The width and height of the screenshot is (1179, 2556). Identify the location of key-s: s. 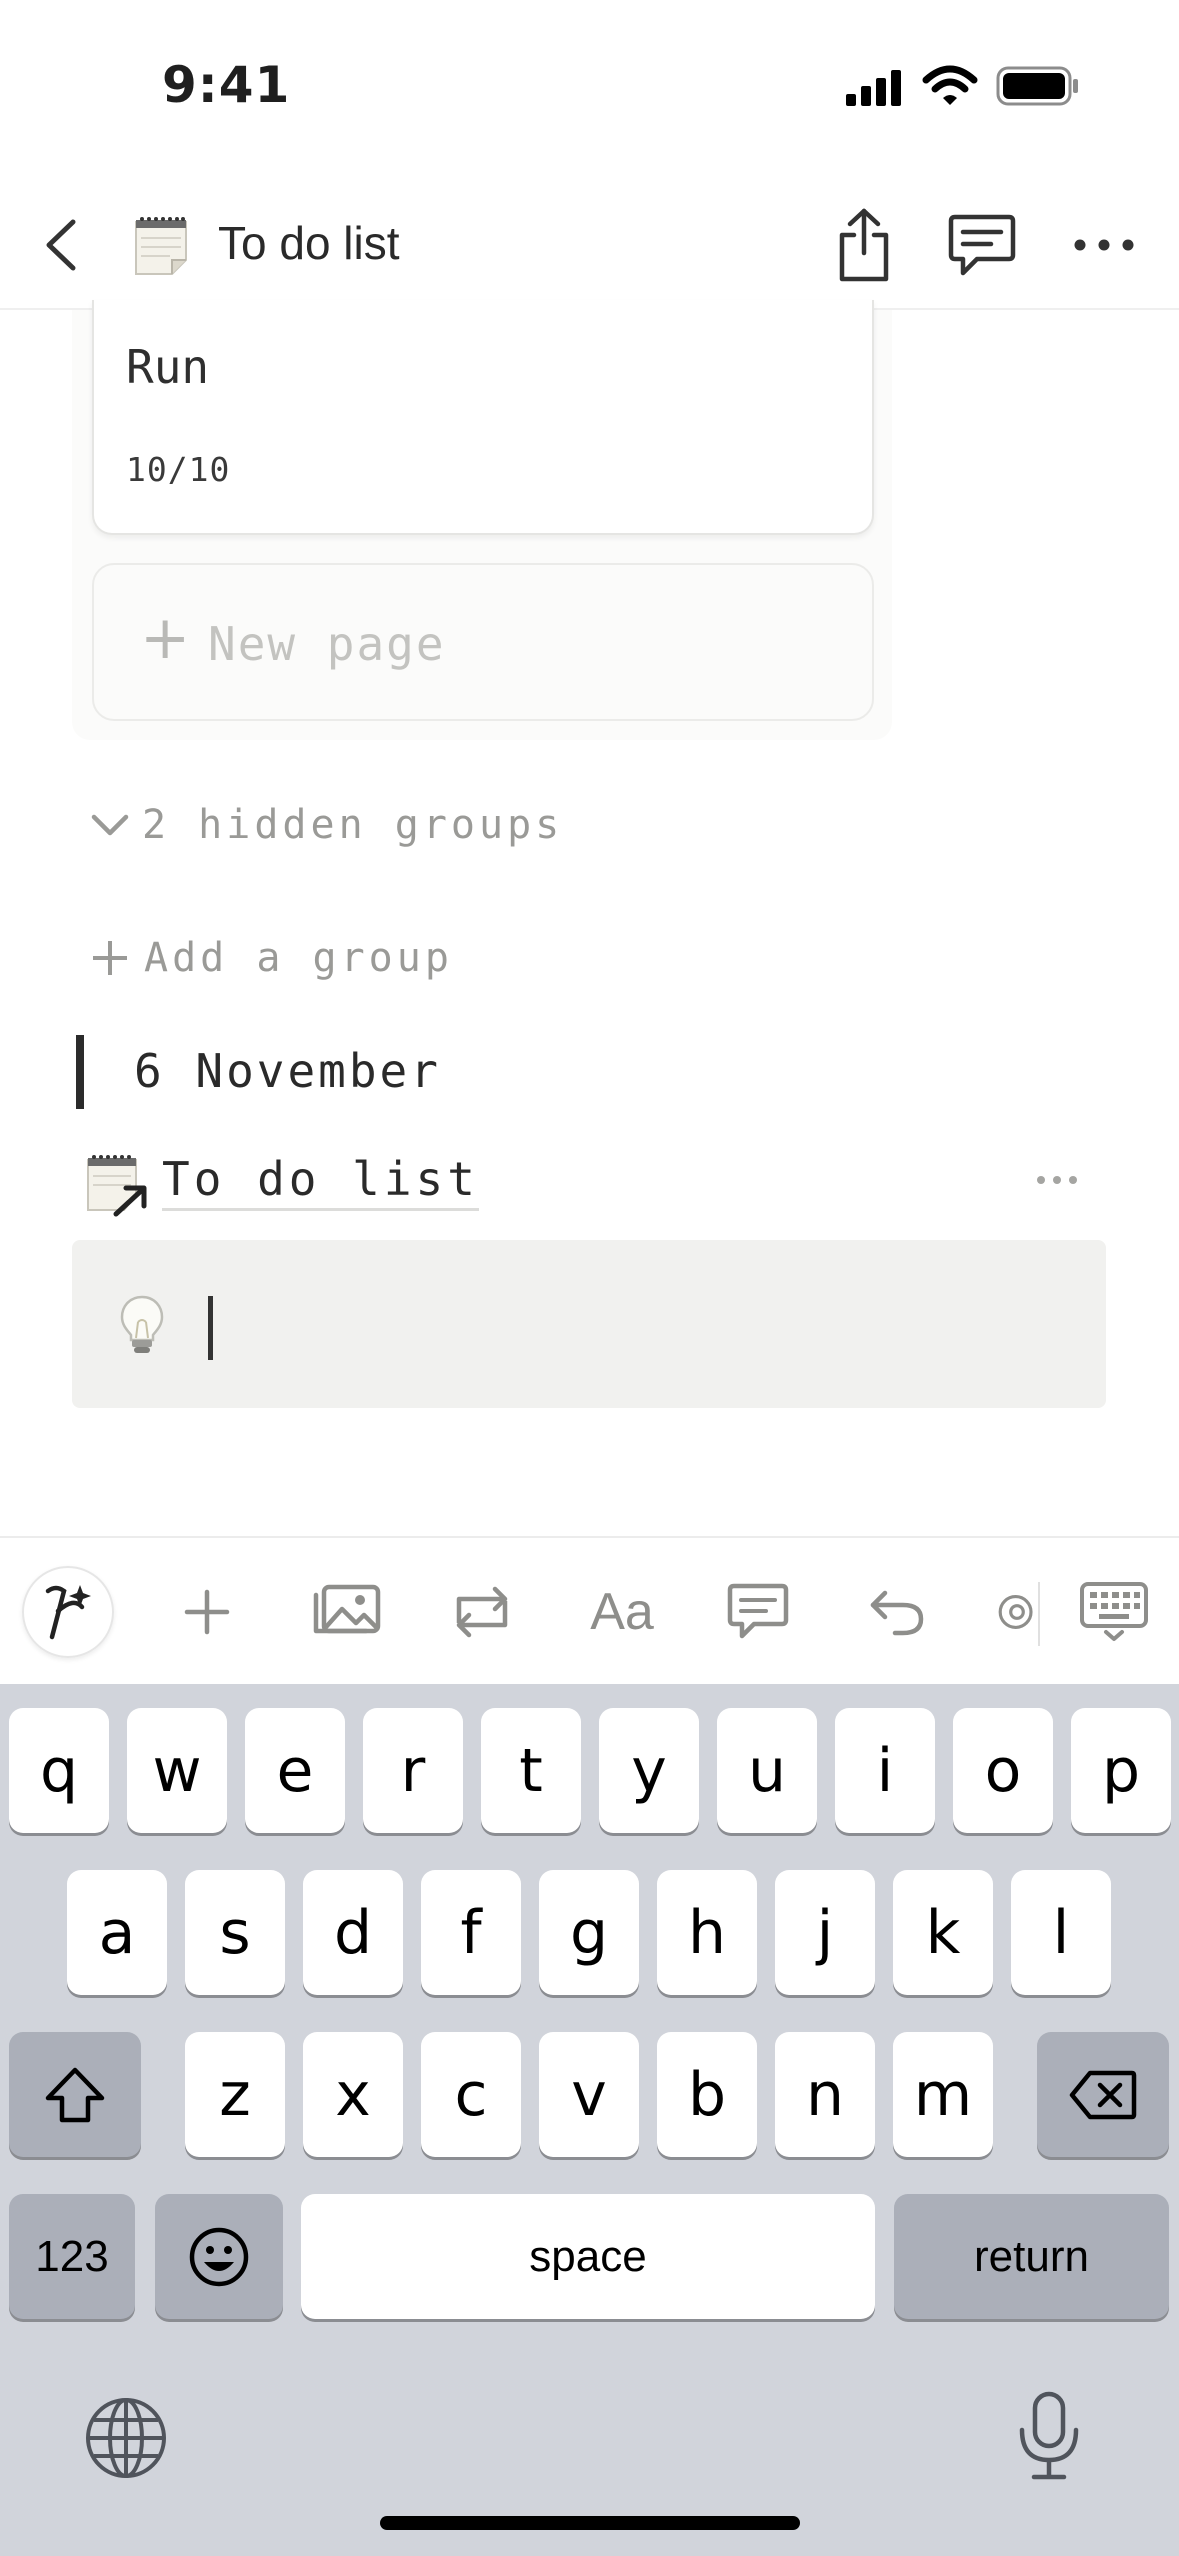
(235, 1932).